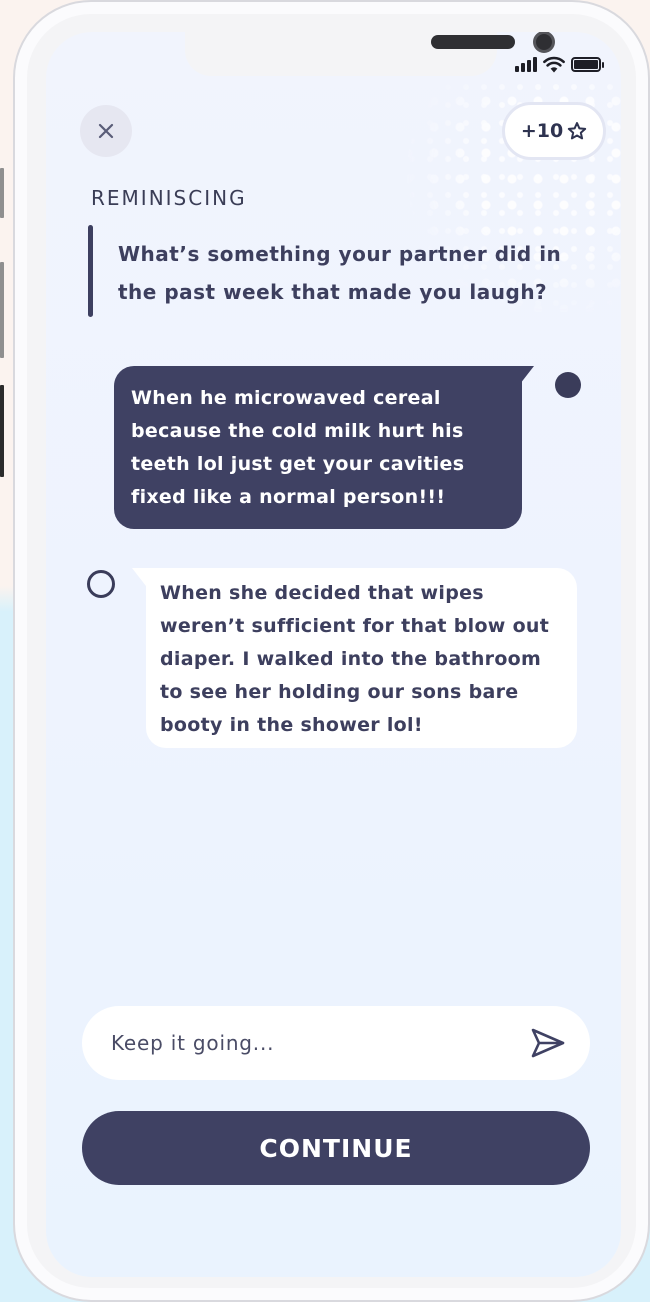  I want to click on points-badge: +10, so click(554, 131).